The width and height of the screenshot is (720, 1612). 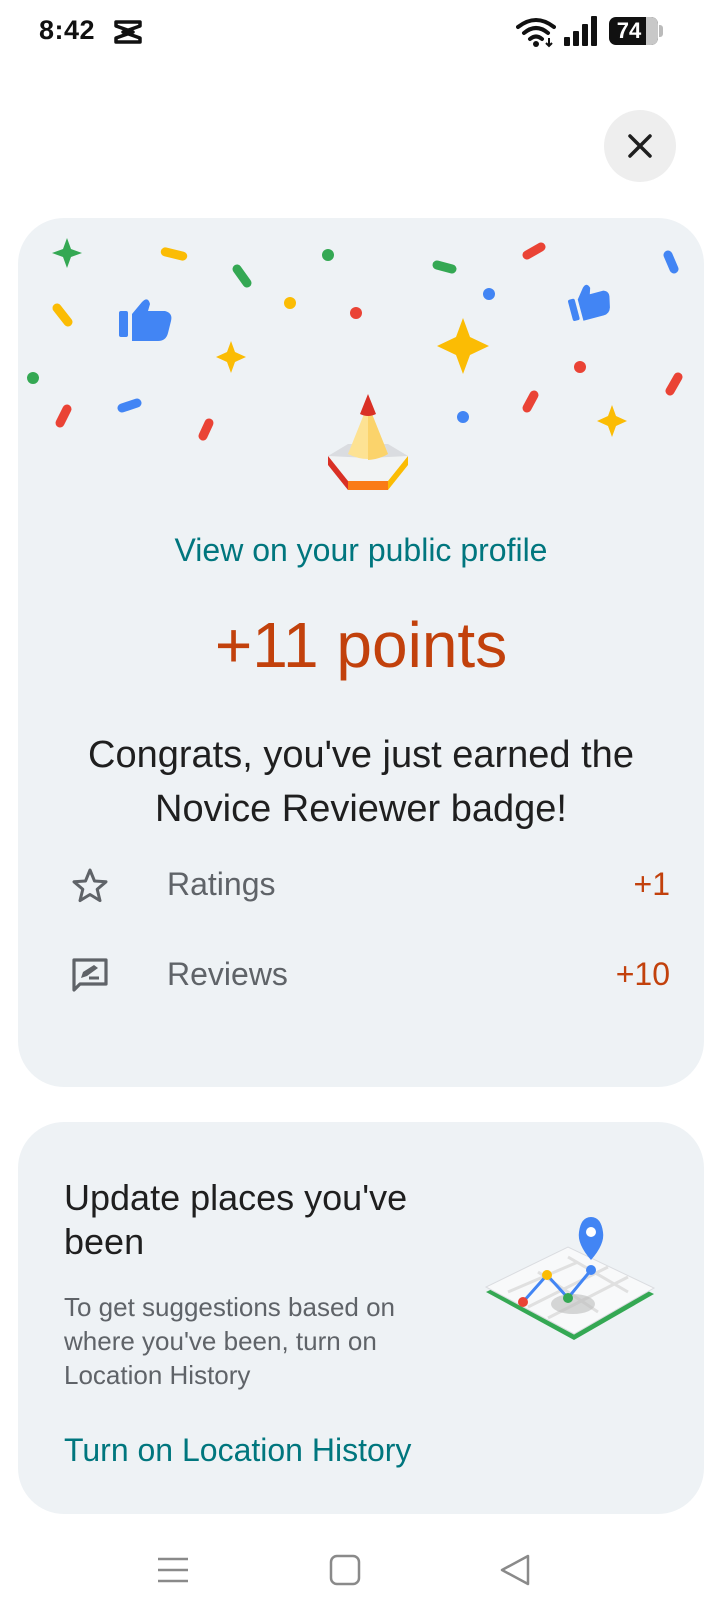 What do you see at coordinates (361, 645) in the screenshot?
I see `points-total: +11 points` at bounding box center [361, 645].